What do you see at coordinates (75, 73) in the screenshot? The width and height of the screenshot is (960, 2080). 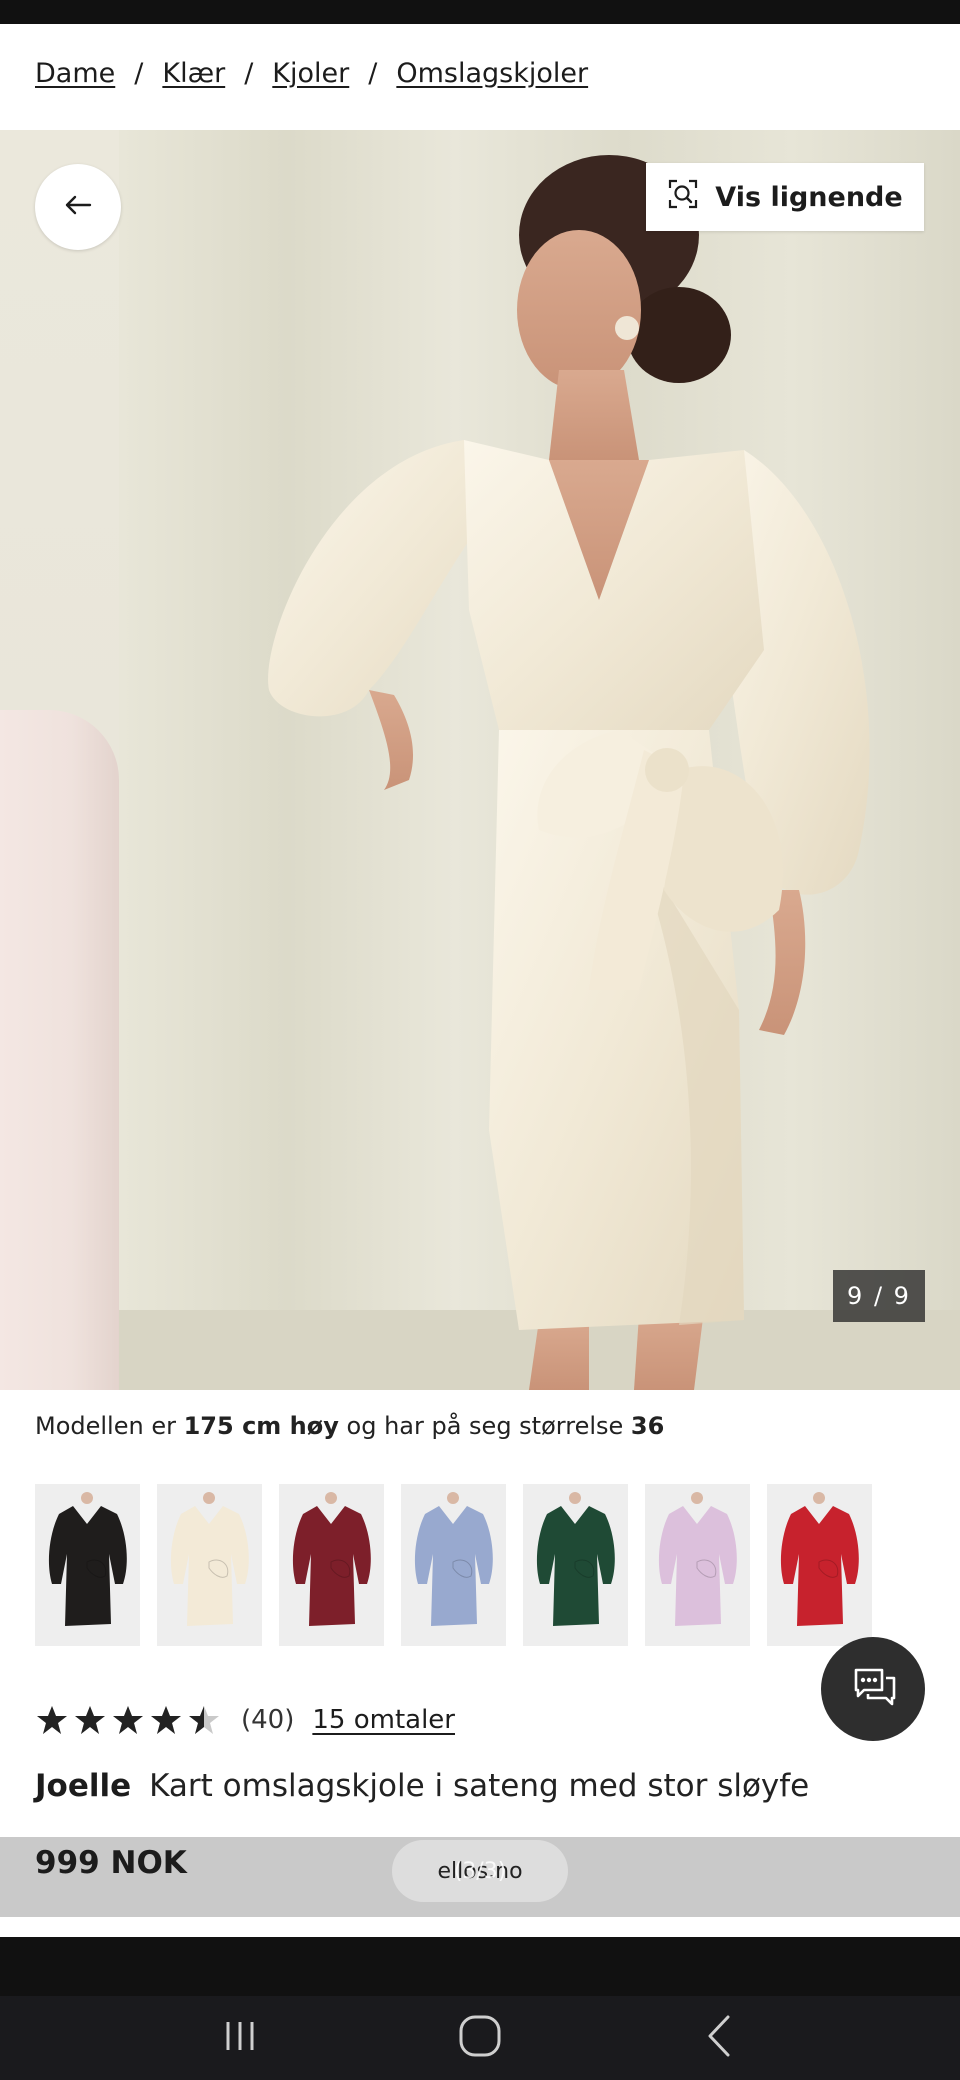 I see `breadcrumb-dame: Dame` at bounding box center [75, 73].